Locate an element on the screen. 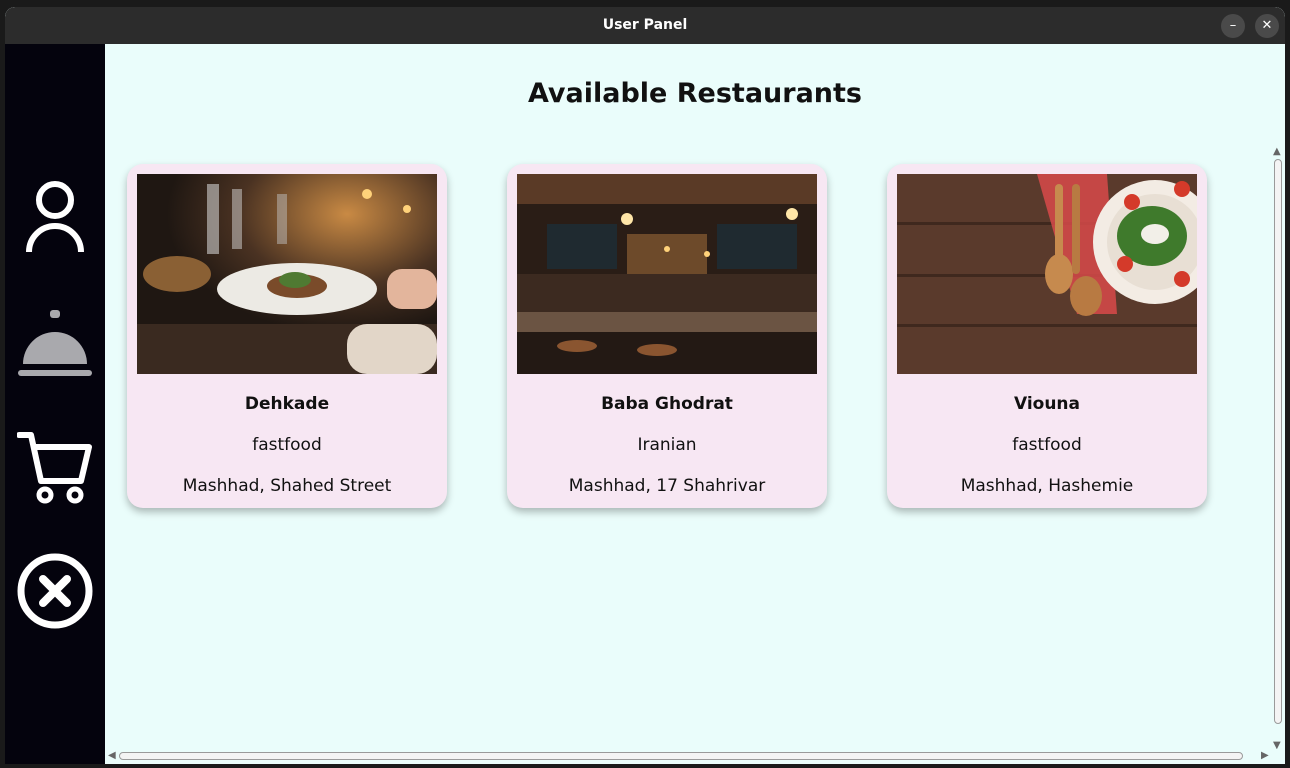 The image size is (1290, 768). title-bar: User Panel – ✕ is located at coordinates (645, 25).